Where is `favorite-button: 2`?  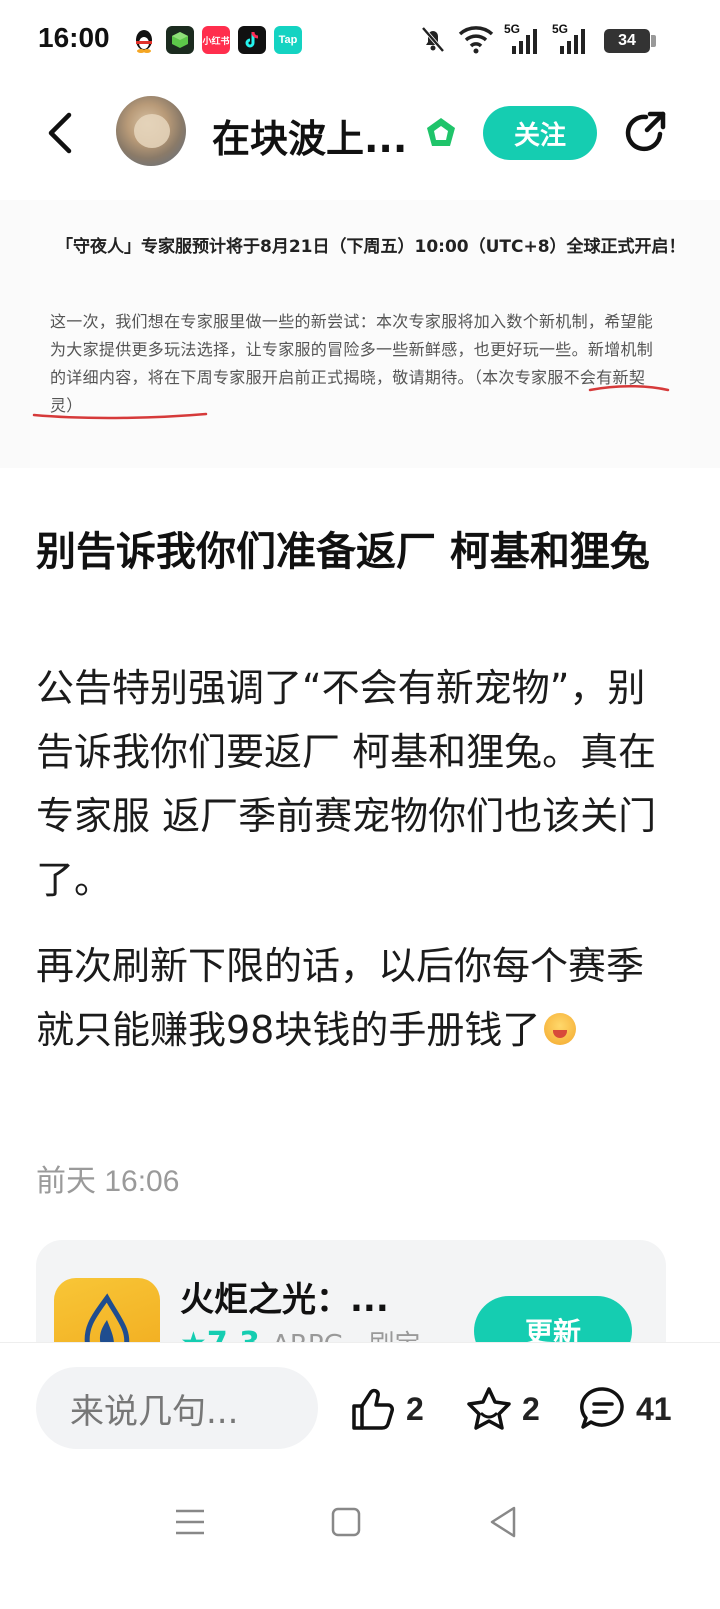 favorite-button: 2 is located at coordinates (502, 1409).